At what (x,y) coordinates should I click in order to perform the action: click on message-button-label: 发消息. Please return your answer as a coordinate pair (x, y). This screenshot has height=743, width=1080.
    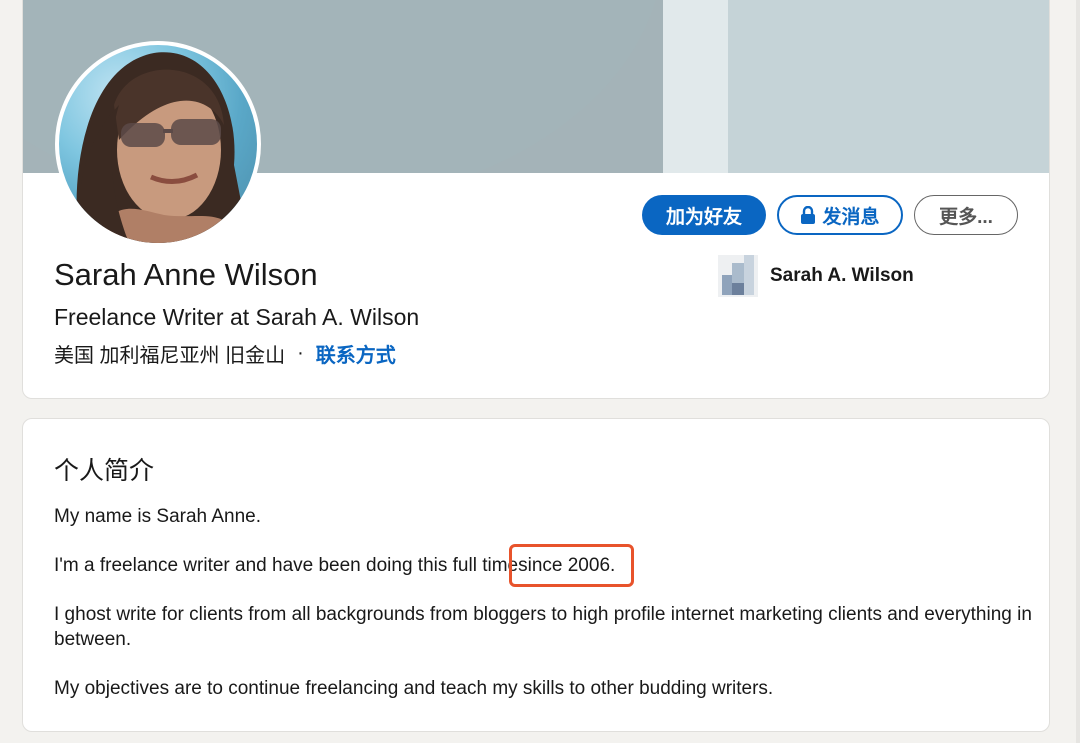
    Looking at the image, I should click on (851, 217).